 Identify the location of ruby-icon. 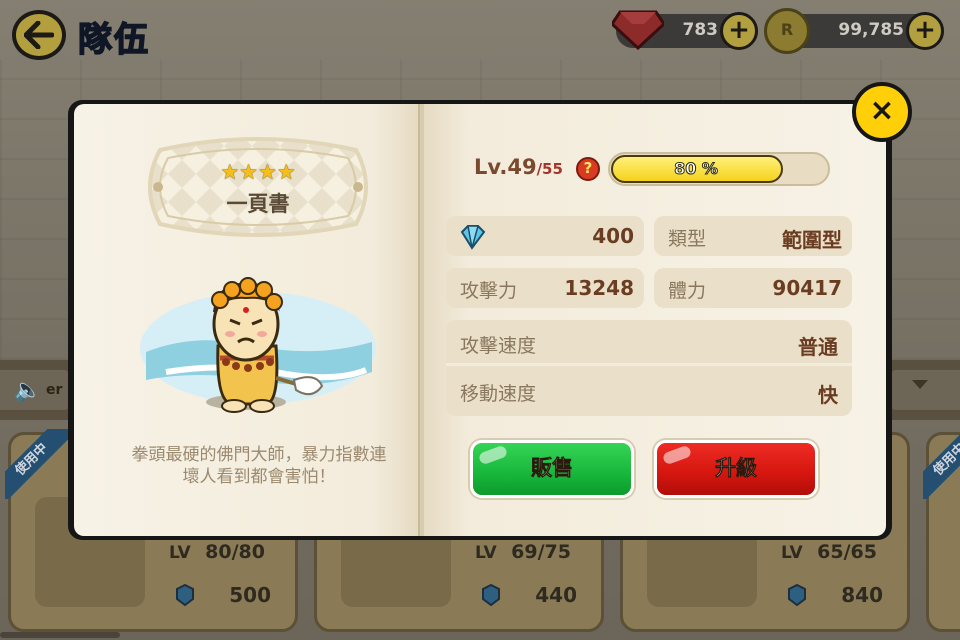
(638, 30).